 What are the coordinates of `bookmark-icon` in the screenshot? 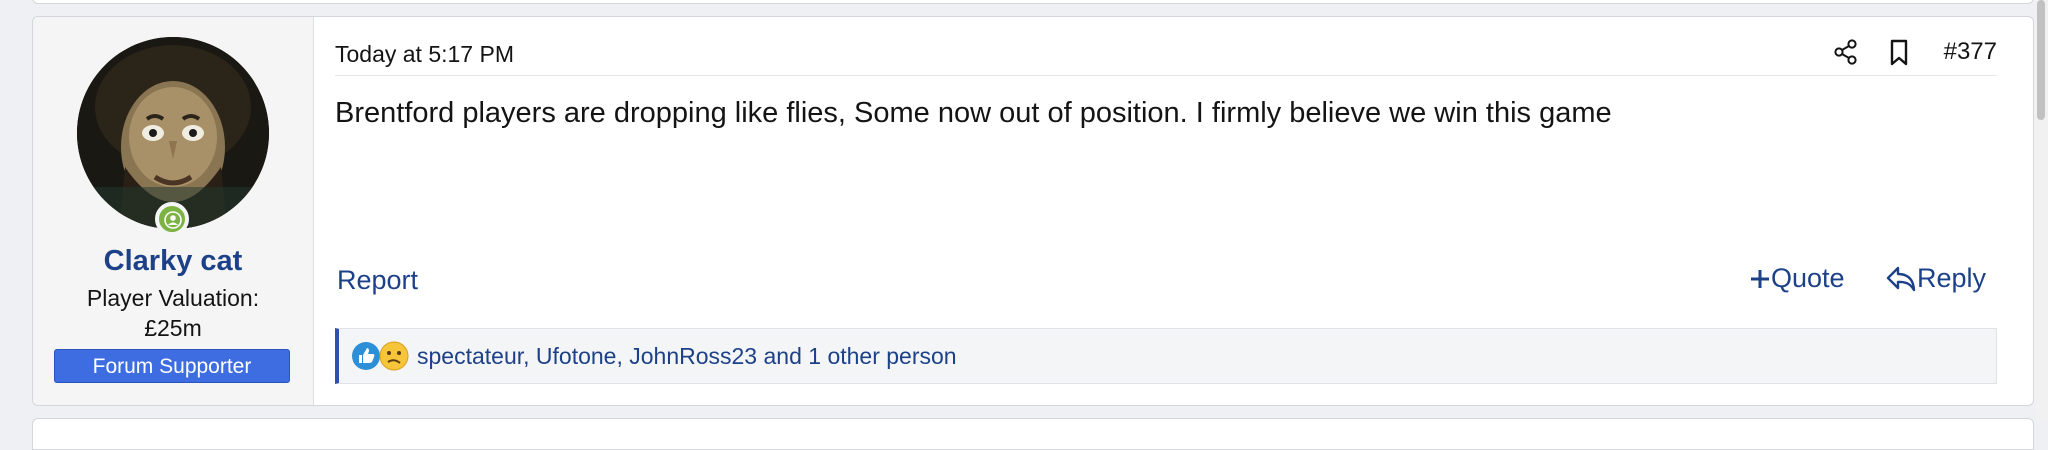 It's located at (1899, 52).